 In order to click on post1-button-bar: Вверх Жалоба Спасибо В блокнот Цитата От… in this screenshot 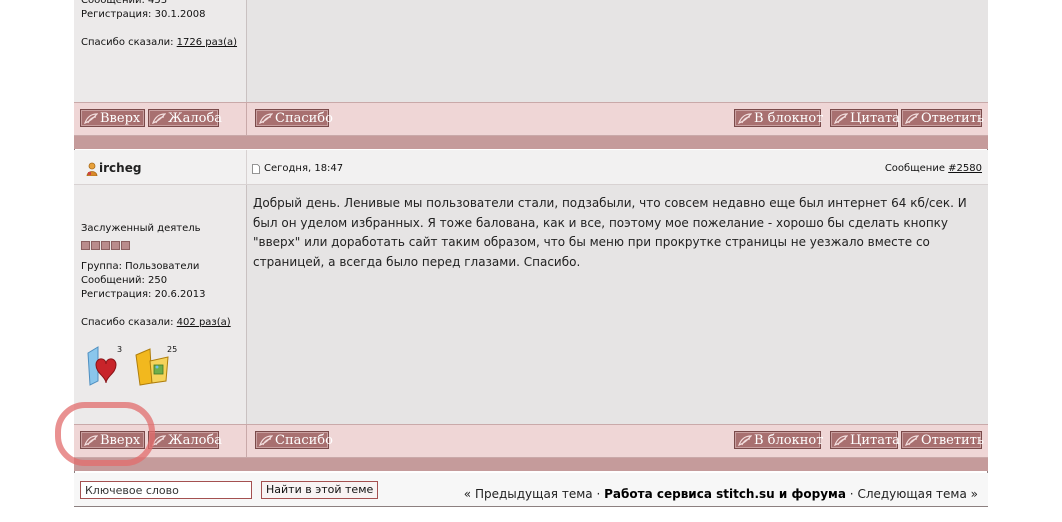, I will do `click(531, 119)`.